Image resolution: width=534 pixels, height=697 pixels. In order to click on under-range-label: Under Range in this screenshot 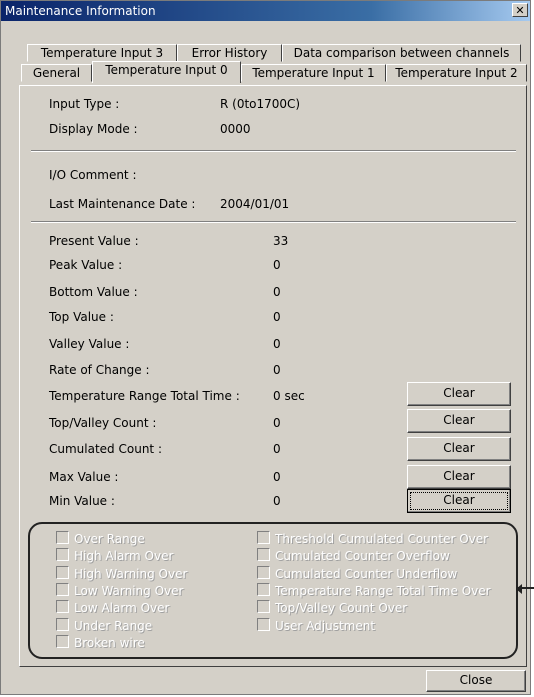, I will do `click(113, 626)`.